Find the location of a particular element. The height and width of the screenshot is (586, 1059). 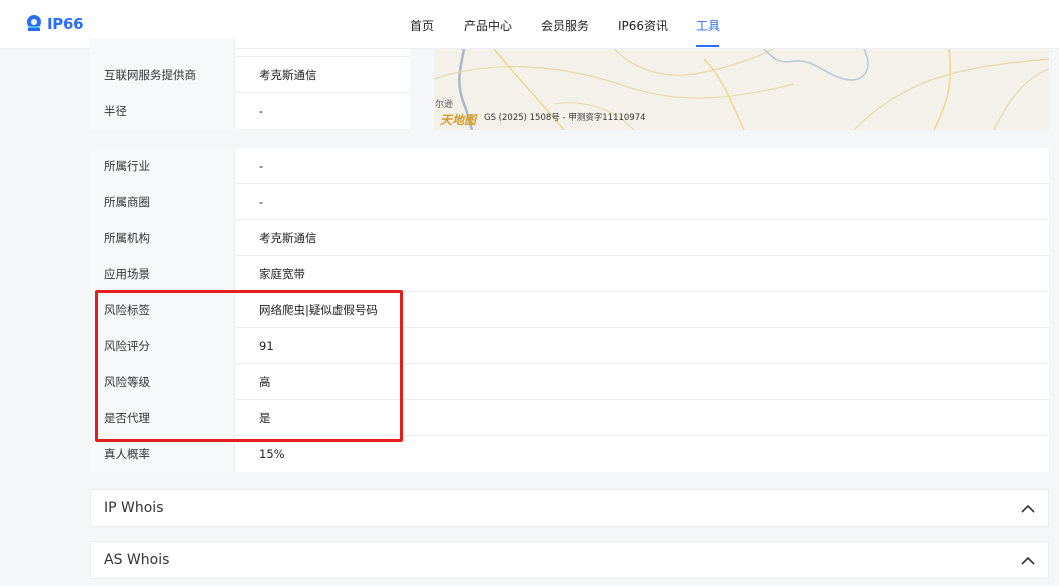

nav-products: 产品中心 is located at coordinates (488, 25).